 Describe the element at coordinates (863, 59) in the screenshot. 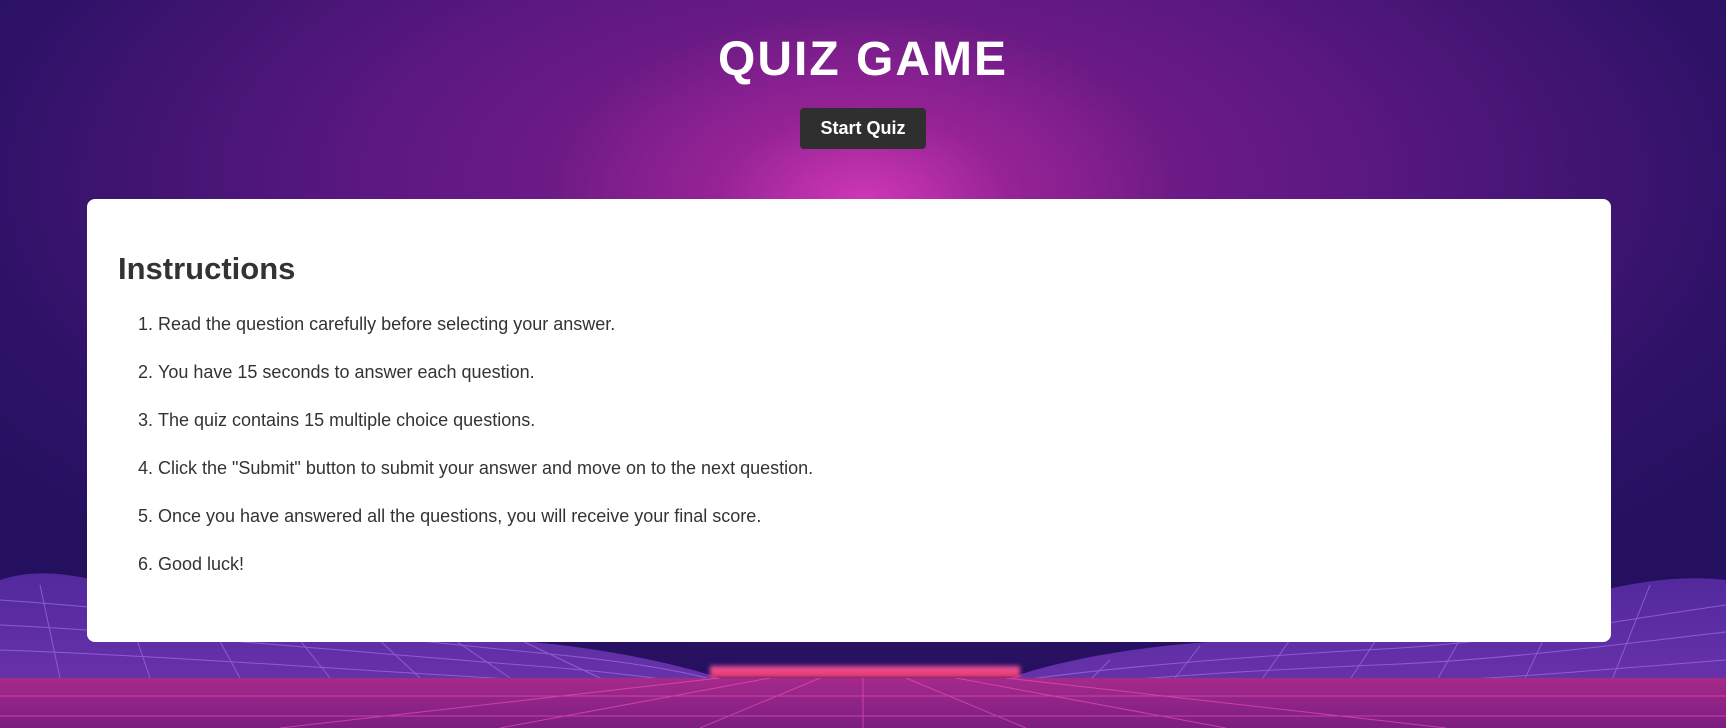

I see `page-title: QUIZ GAME` at that location.